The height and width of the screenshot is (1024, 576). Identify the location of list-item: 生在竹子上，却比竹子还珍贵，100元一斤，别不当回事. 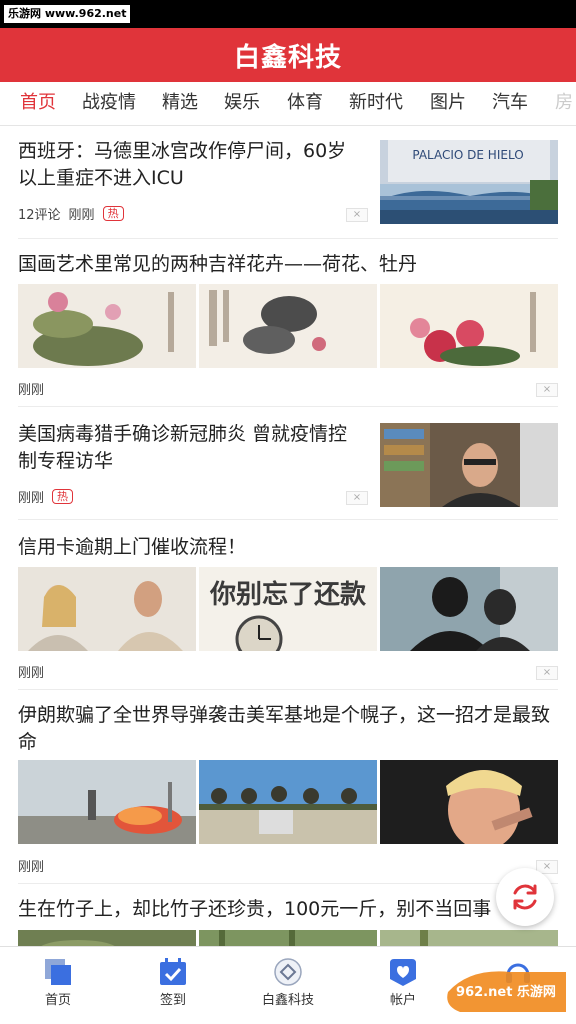
(288, 915).